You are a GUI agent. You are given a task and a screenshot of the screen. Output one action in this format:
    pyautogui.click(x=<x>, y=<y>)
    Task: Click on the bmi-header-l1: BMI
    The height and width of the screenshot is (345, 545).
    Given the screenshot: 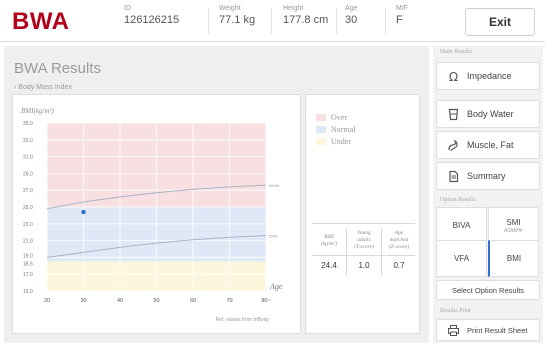 What is the action you would take?
    pyautogui.click(x=329, y=237)
    